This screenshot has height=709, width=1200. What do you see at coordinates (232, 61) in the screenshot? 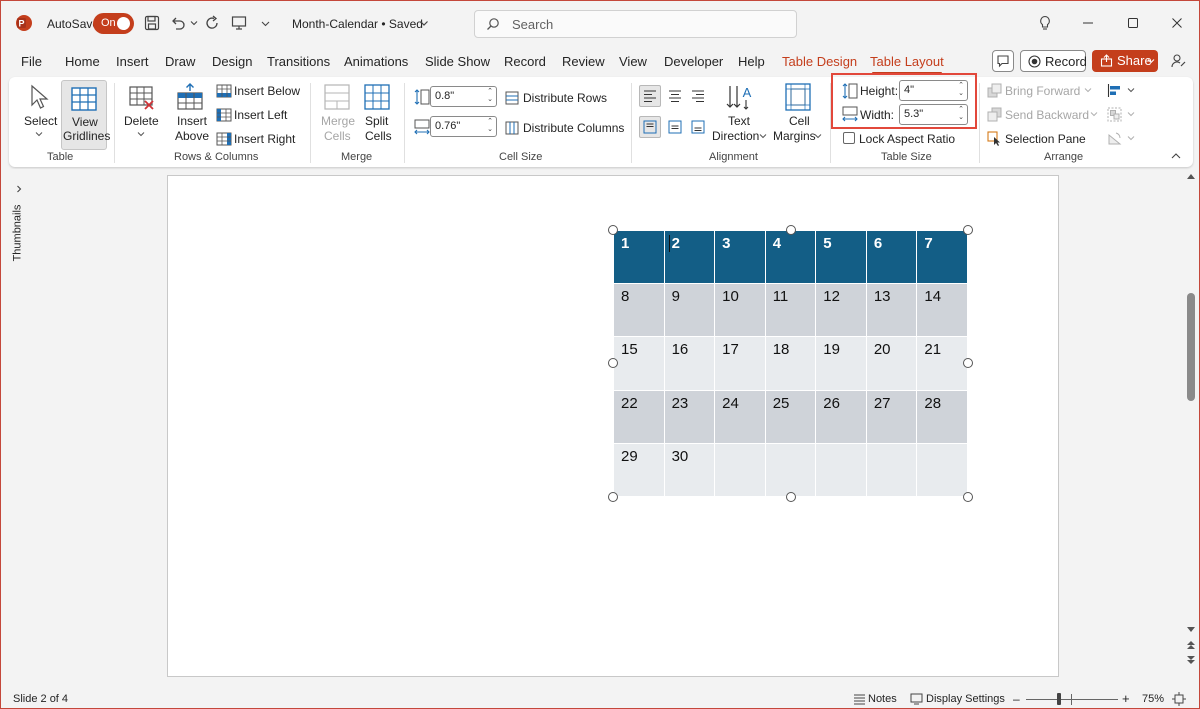
I see `tab-design: Design` at bounding box center [232, 61].